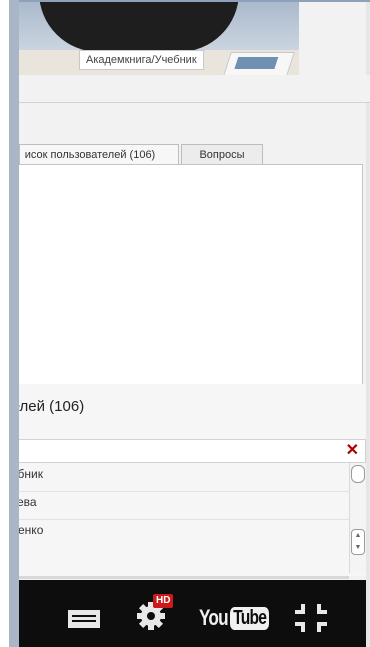 The image size is (370, 647). Describe the element at coordinates (163, 601) in the screenshot. I see `hd-badge: HD` at that location.